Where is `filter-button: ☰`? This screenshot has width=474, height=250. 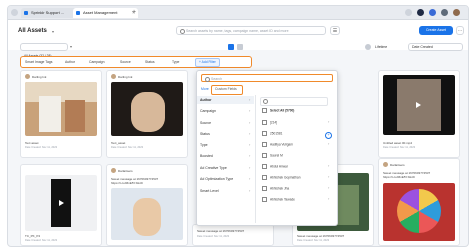 filter-button: ☰ is located at coordinates (335, 30).